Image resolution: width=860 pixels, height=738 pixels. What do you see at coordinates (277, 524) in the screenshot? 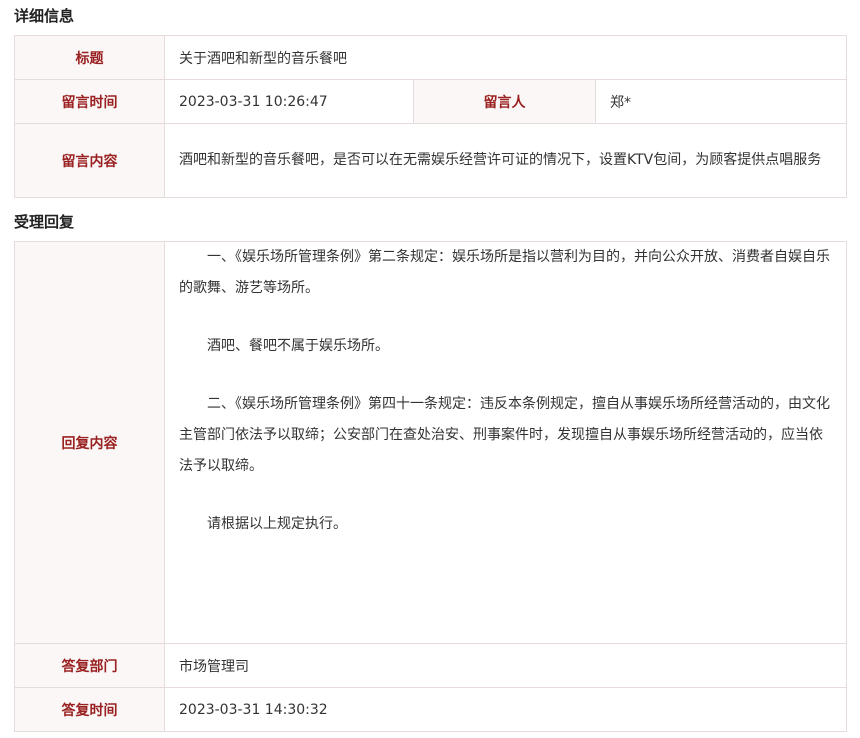
I see `reply-paragraph: 请根据以上规定执行。` at bounding box center [277, 524].